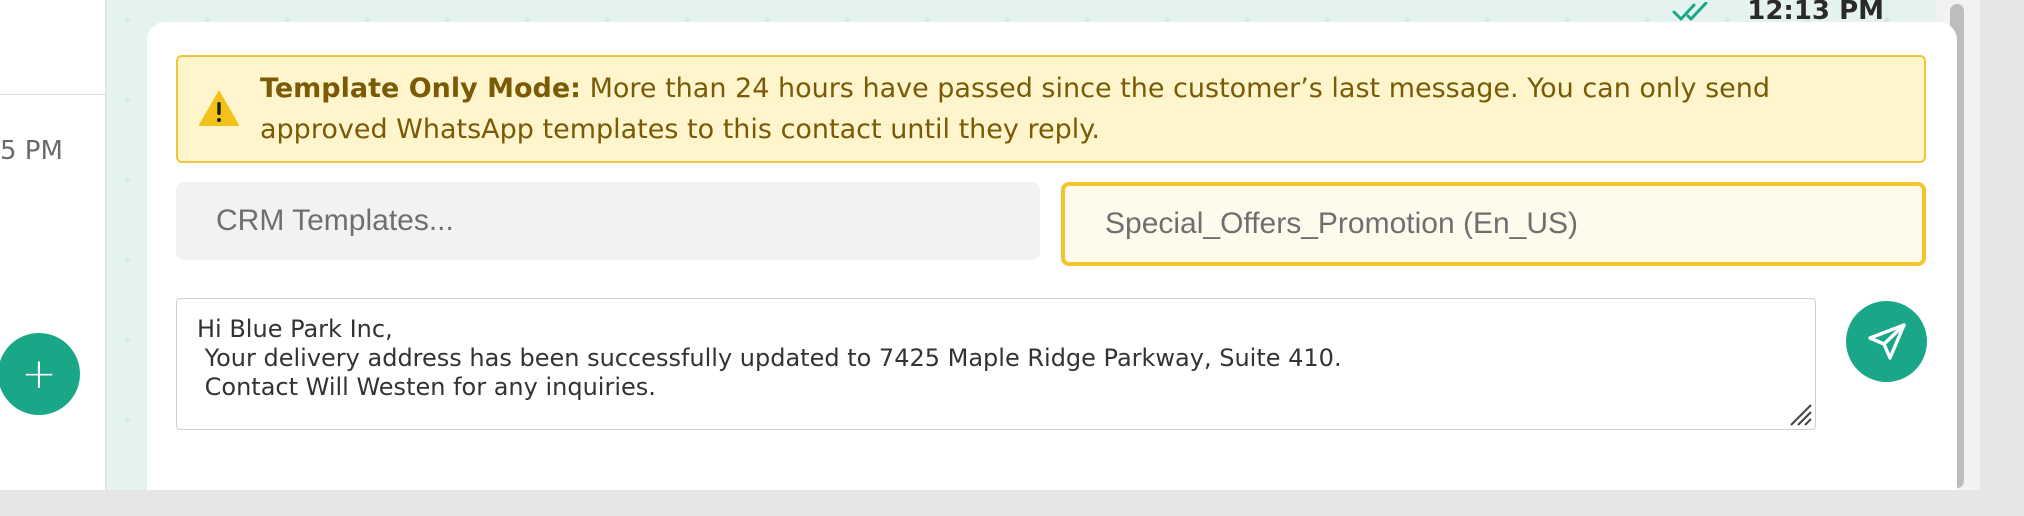 This screenshot has height=516, width=2024. Describe the element at coordinates (295, 329) in the screenshot. I see `message-line: Hi Blue Park Inc,` at that location.